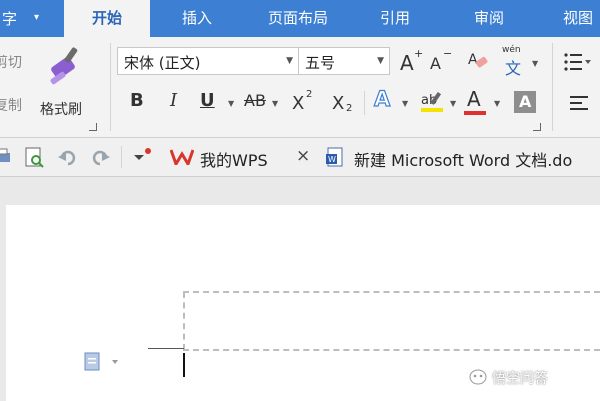  Describe the element at coordinates (6, 157) in the screenshot. I see `print-icon` at that location.